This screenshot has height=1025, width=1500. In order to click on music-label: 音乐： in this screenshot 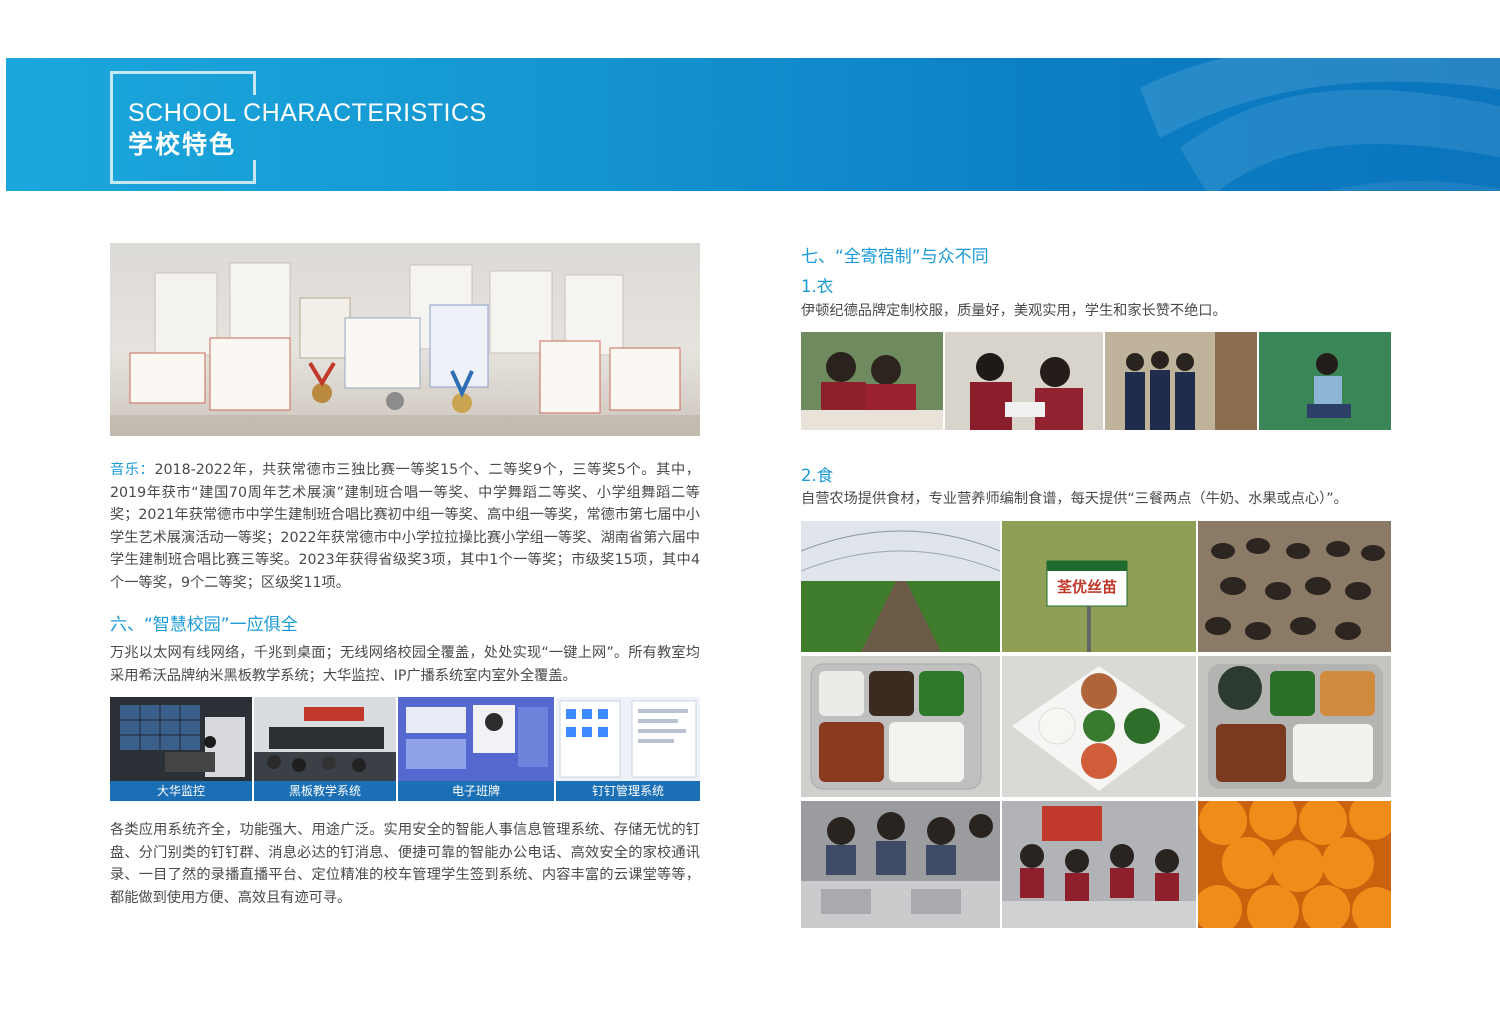, I will do `click(132, 470)`.